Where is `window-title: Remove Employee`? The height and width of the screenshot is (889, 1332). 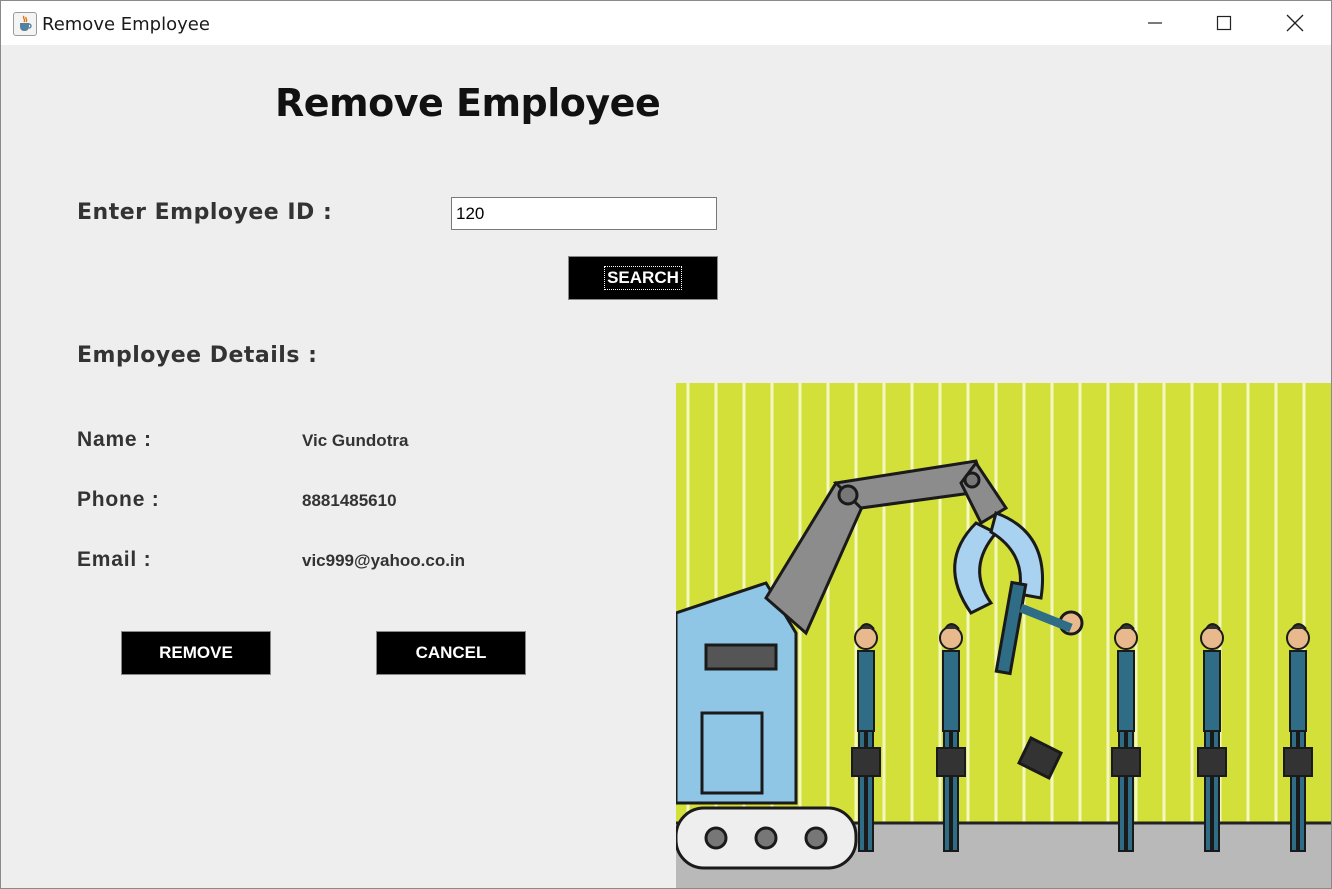
window-title: Remove Employee is located at coordinates (126, 24).